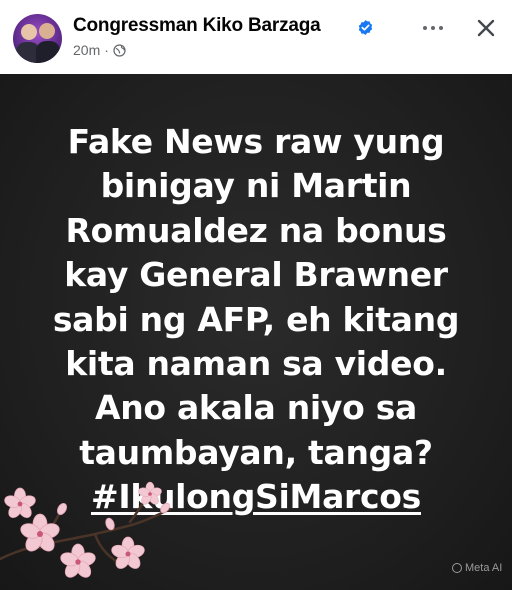  What do you see at coordinates (197, 26) in the screenshot?
I see `author-name: Congressman Kiko Barzaga` at bounding box center [197, 26].